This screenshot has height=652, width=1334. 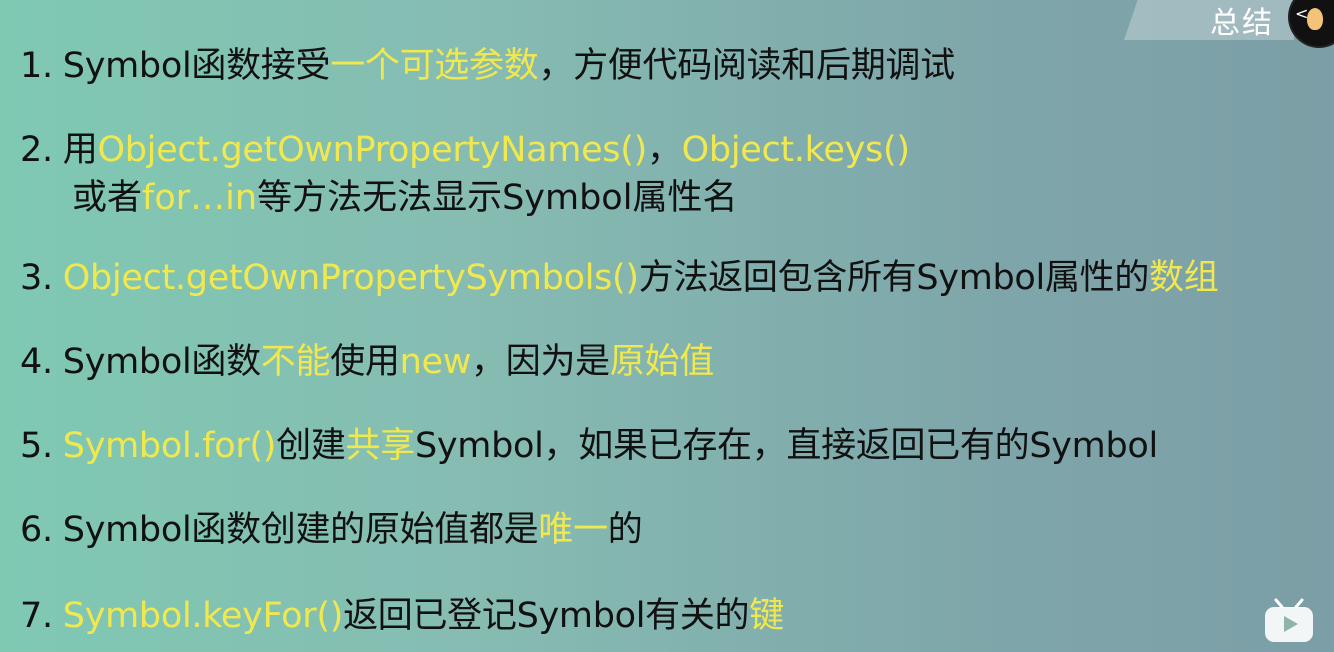 What do you see at coordinates (372, 150) in the screenshot?
I see `highlight-text: Object.getOwnPropertyNames()` at bounding box center [372, 150].